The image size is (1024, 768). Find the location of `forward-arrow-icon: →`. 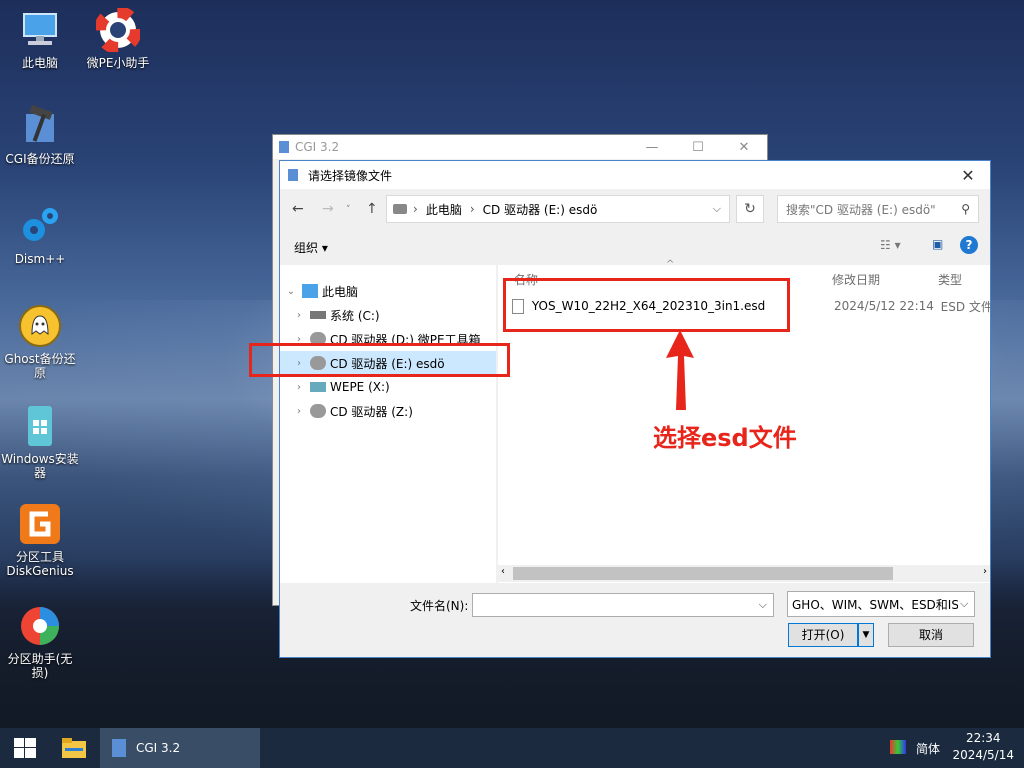

forward-arrow-icon: → is located at coordinates (328, 209).